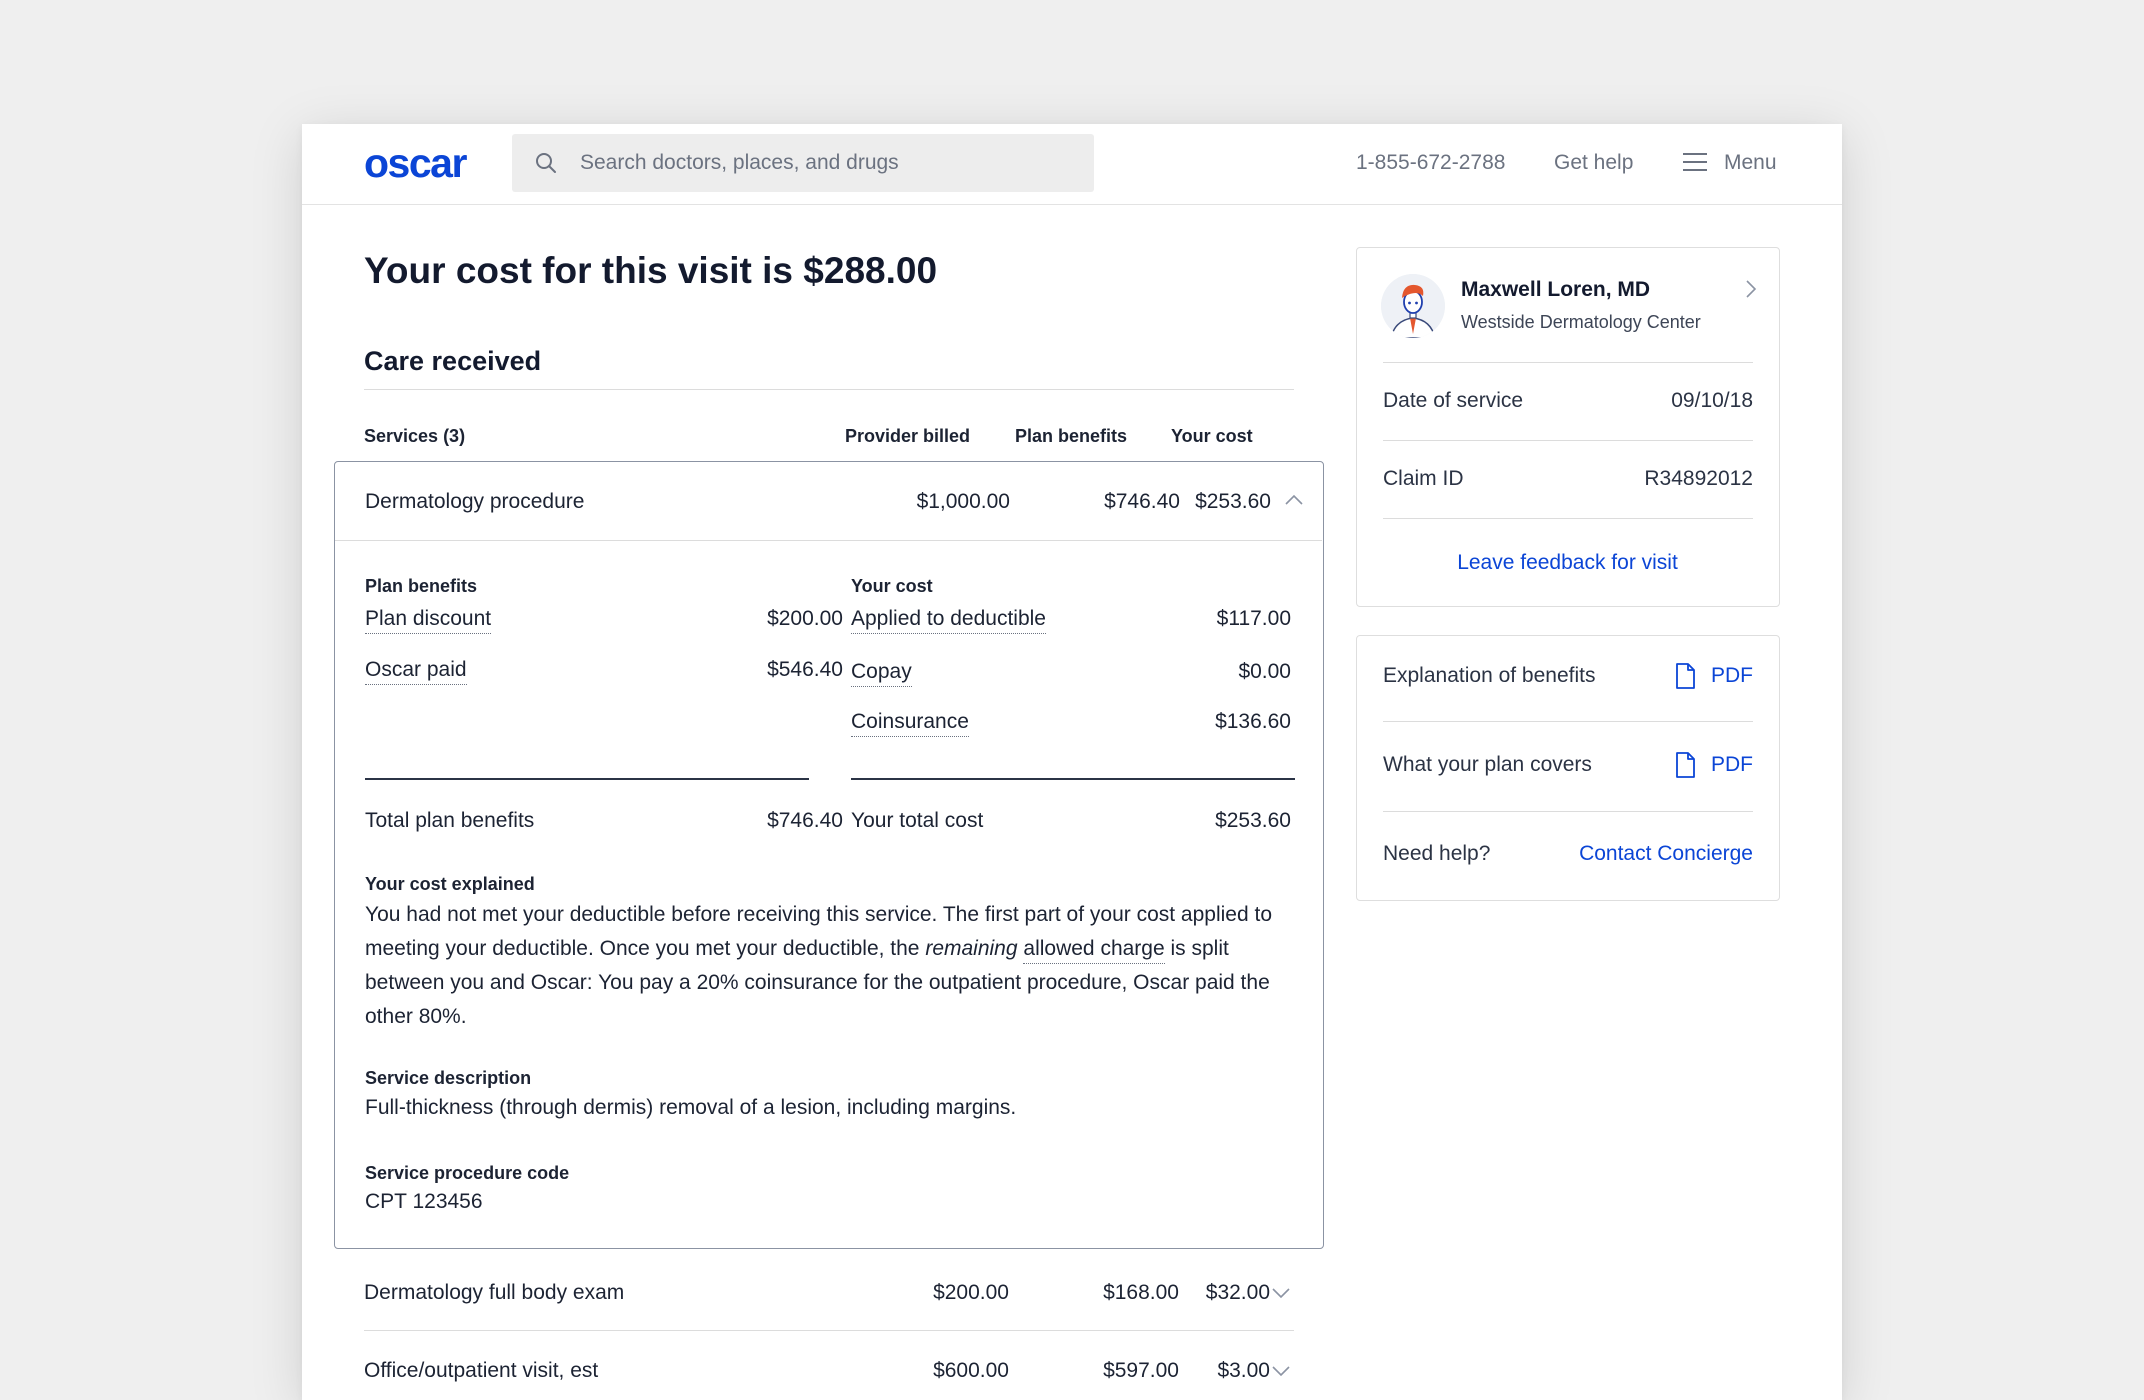 This screenshot has height=1400, width=2144. Describe the element at coordinates (1567, 563) in the screenshot. I see `leave-feedback-link: Leave feedback for visit` at that location.